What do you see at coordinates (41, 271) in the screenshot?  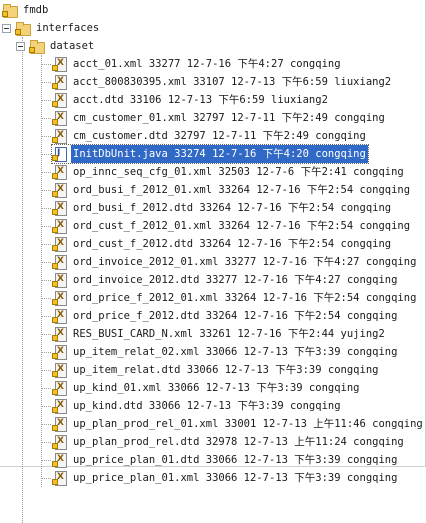 I see `tree-guide-line` at bounding box center [41, 271].